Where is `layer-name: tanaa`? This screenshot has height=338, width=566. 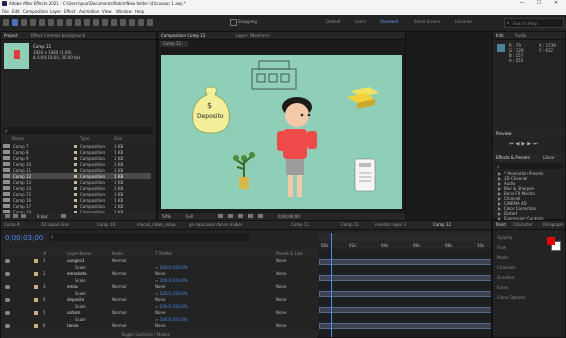
layer-name: tanaa is located at coordinates (72, 325).